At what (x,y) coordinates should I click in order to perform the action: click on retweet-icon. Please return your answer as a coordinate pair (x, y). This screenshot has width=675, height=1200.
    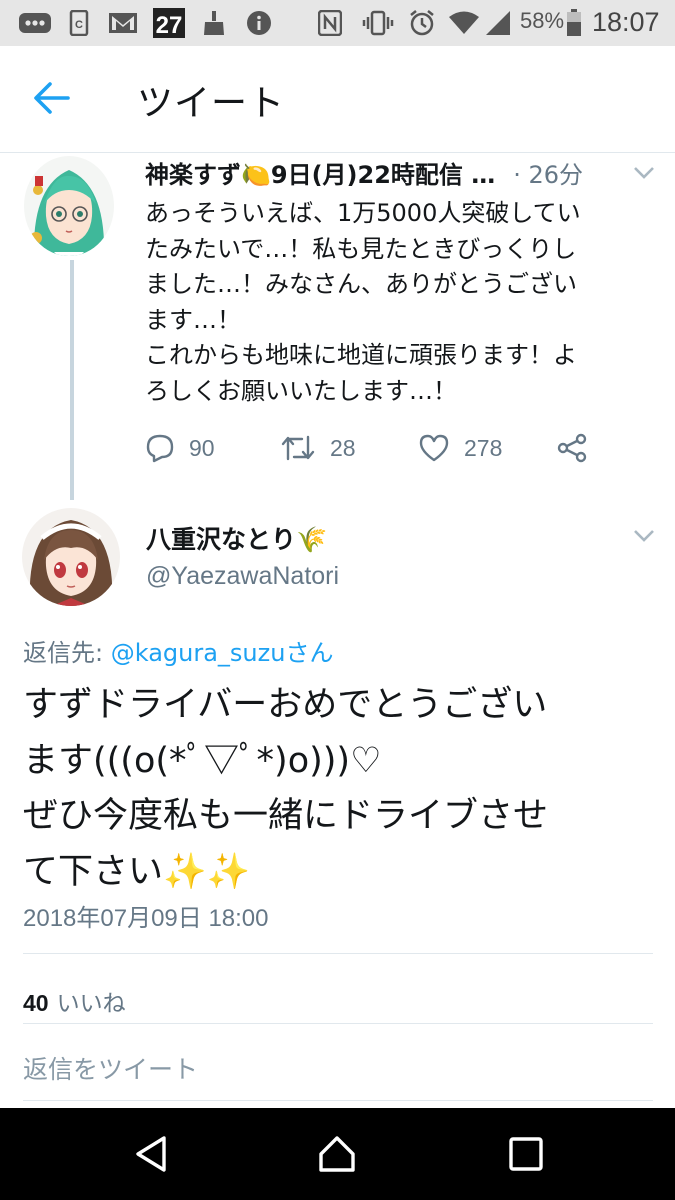
    Looking at the image, I should click on (298, 448).